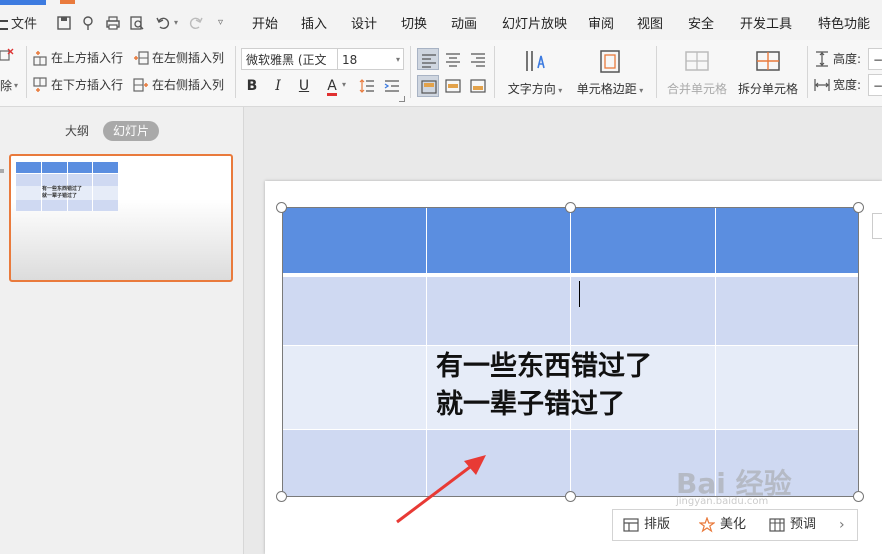 The image size is (882, 554). I want to click on insert-row-below-button: 在下方插入行, so click(77, 85).